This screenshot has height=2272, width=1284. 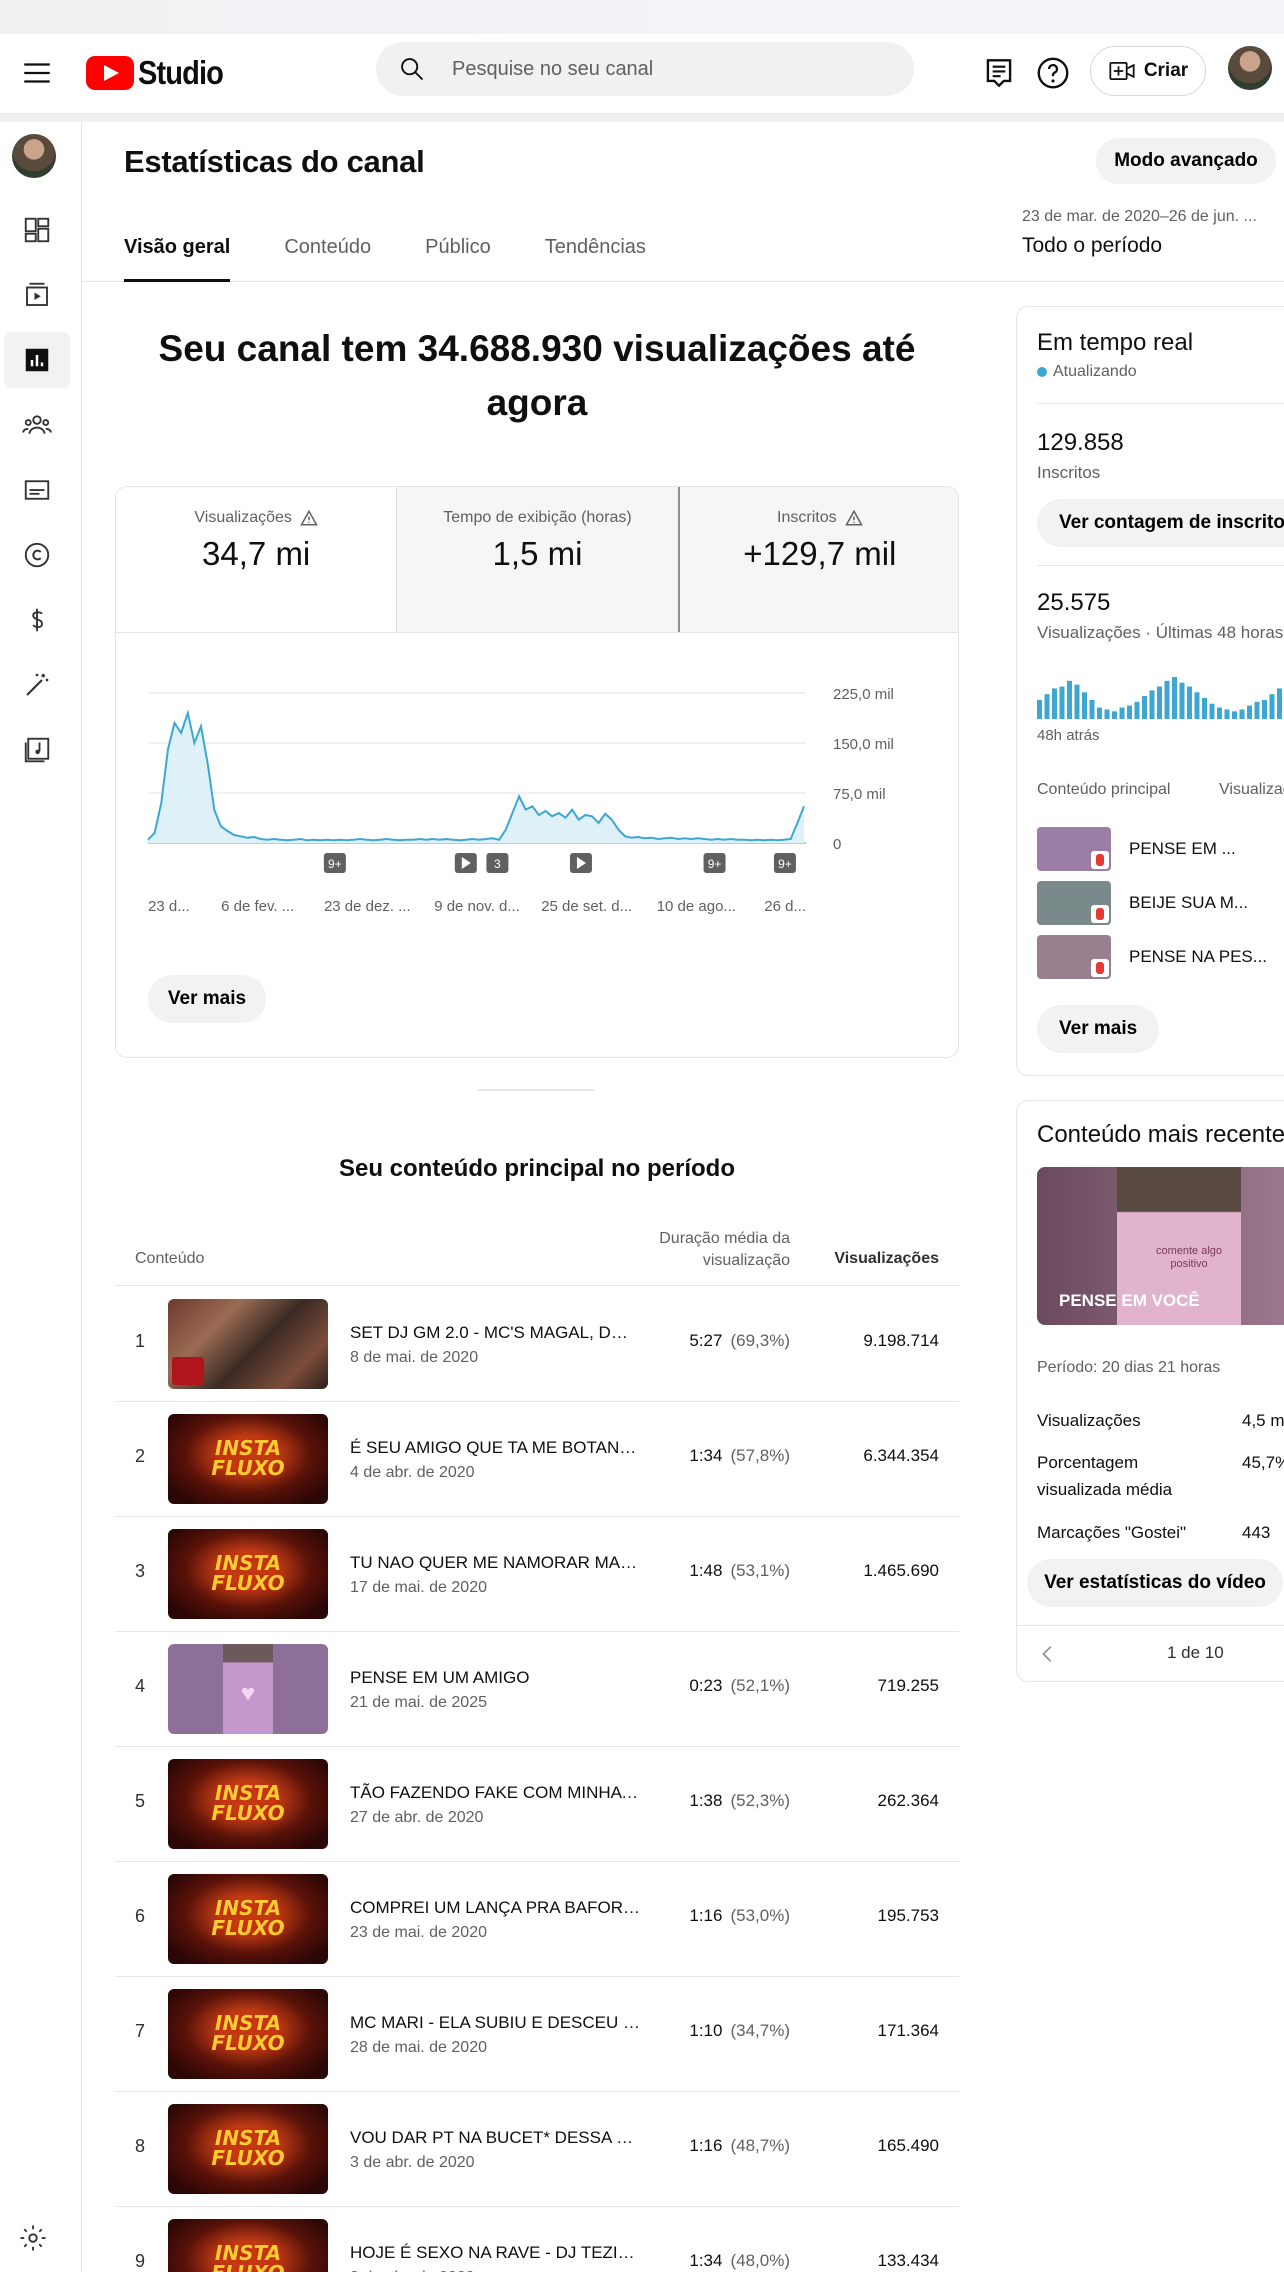 What do you see at coordinates (495, 1678) in the screenshot?
I see `video-title: PENSE EM UM AMIGO` at bounding box center [495, 1678].